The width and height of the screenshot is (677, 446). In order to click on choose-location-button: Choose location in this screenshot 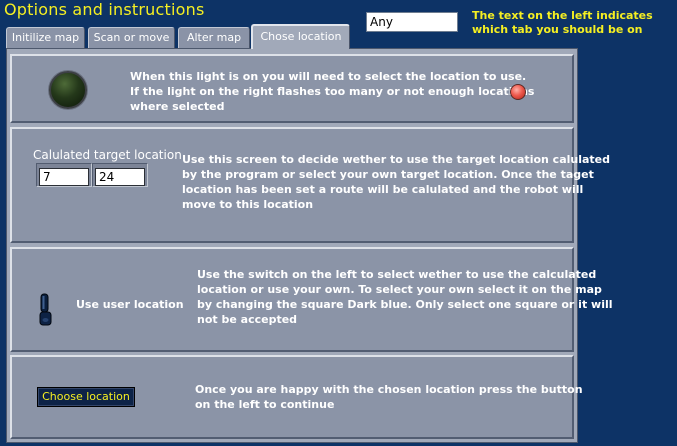, I will do `click(86, 397)`.